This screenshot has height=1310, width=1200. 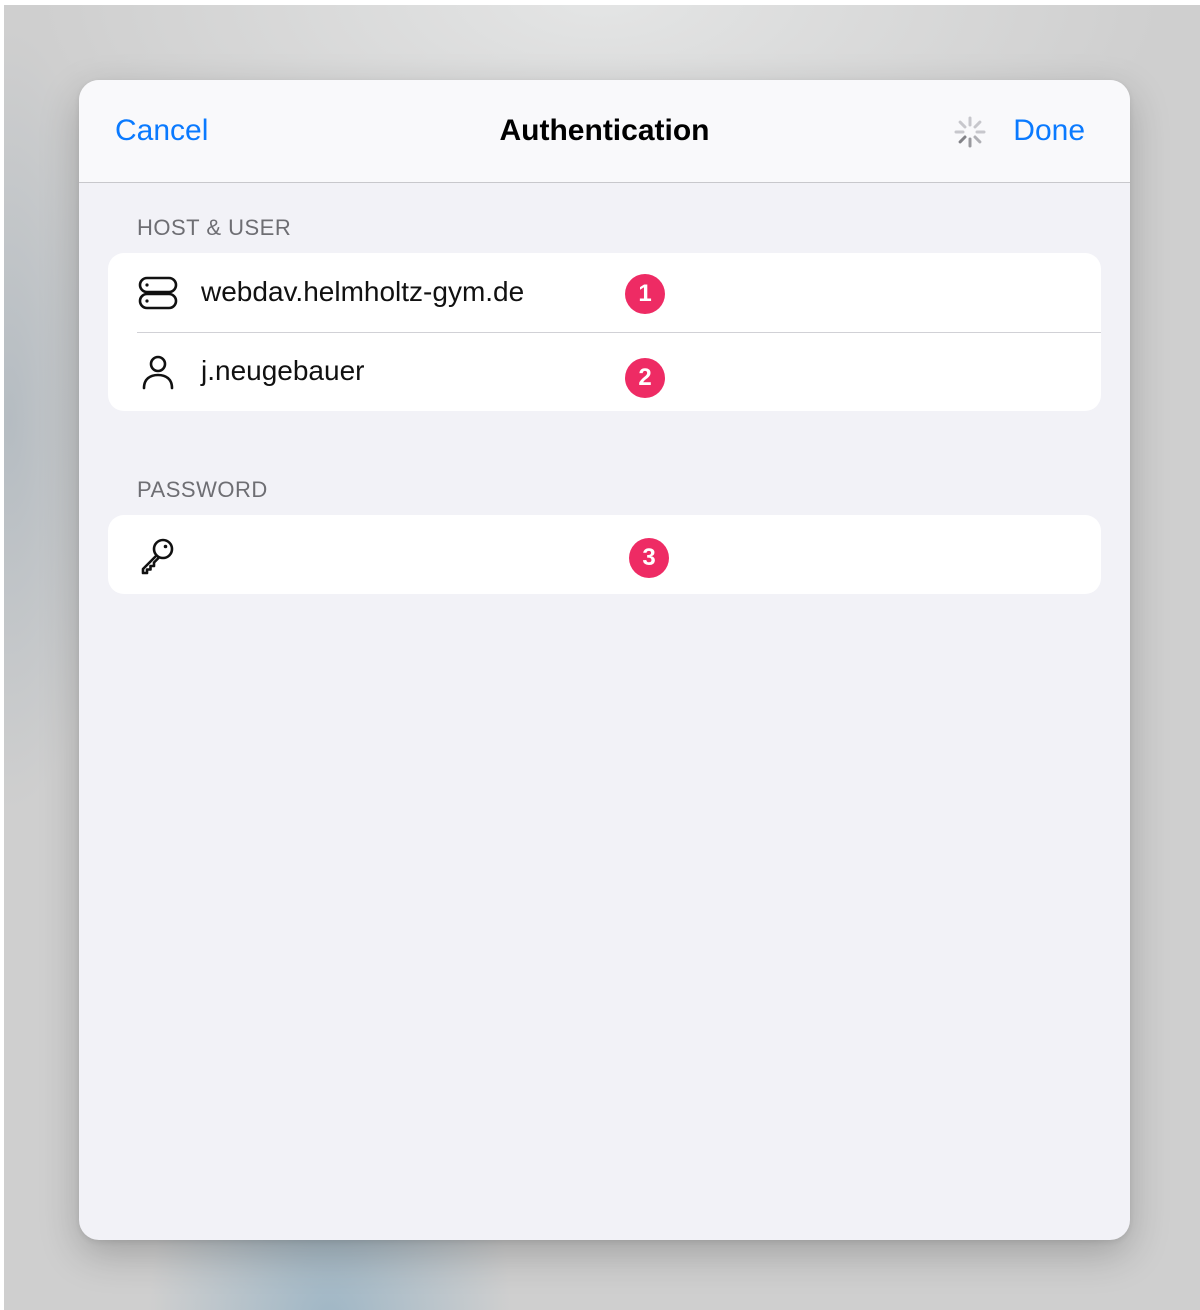 What do you see at coordinates (202, 489) in the screenshot?
I see `section-header-password: PASSWORD` at bounding box center [202, 489].